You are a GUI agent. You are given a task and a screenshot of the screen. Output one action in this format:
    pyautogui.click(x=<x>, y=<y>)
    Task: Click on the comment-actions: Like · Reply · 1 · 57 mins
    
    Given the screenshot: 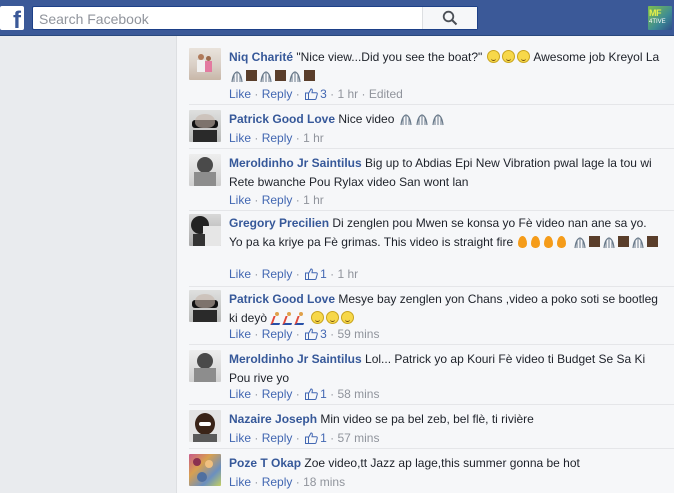 What is the action you would take?
    pyautogui.click(x=304, y=438)
    